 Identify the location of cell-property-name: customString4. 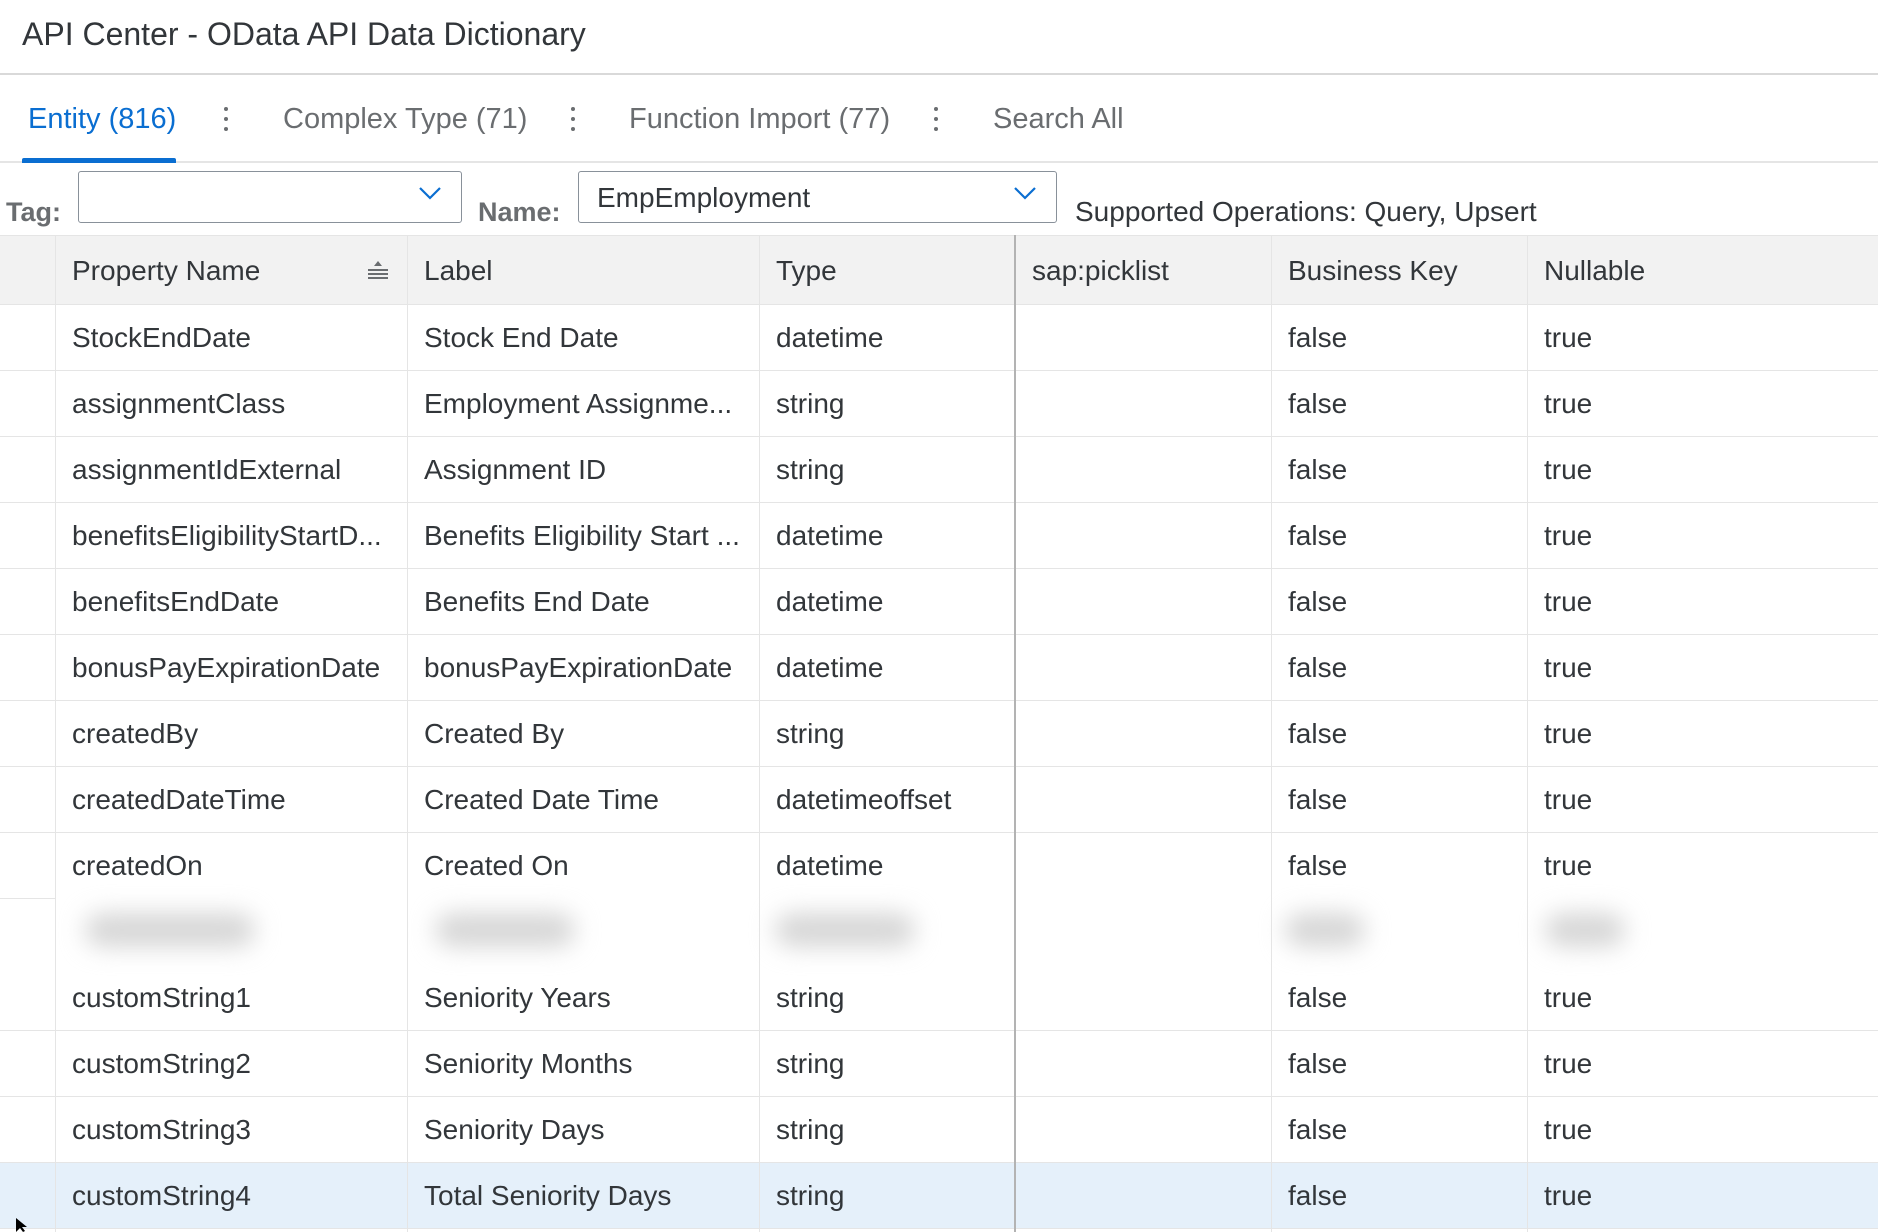
(161, 1195).